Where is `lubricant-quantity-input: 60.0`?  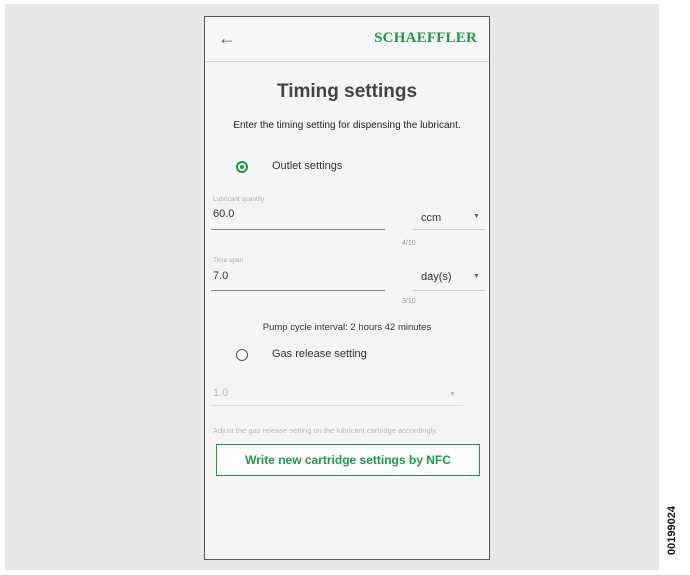 lubricant-quantity-input: 60.0 is located at coordinates (223, 214).